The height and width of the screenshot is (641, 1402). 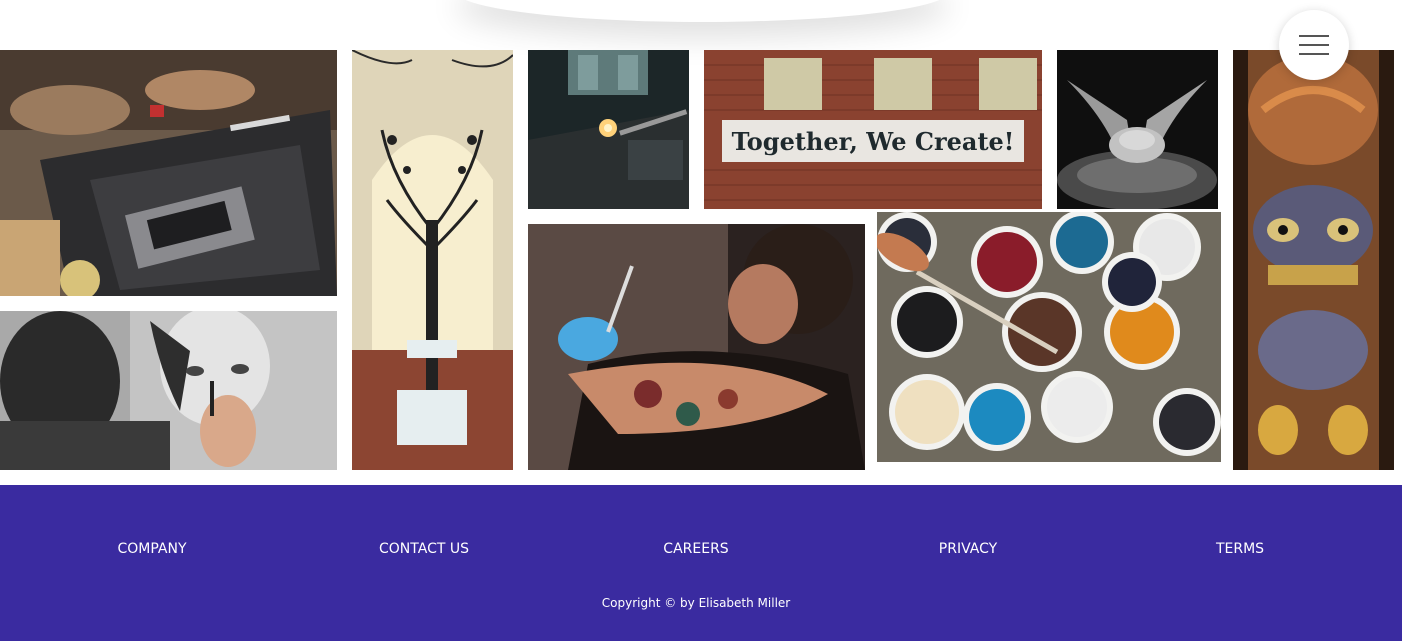 I want to click on paint-buckets-picture, so click(x=1049, y=337).